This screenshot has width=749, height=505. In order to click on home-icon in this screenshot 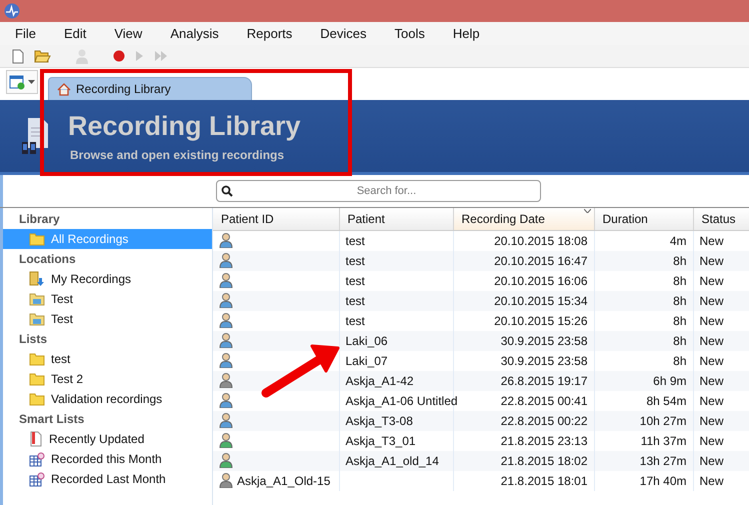, I will do `click(64, 89)`.